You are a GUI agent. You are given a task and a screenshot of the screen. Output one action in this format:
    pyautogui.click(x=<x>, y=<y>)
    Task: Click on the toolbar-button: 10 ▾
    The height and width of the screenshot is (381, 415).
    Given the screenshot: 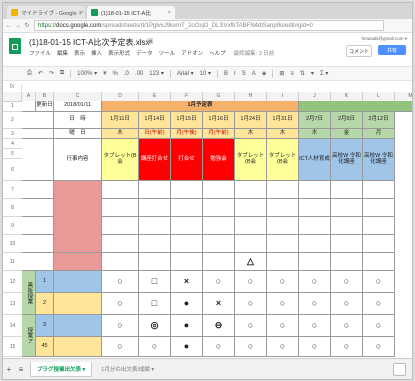 What is the action you would take?
    pyautogui.click(x=205, y=73)
    